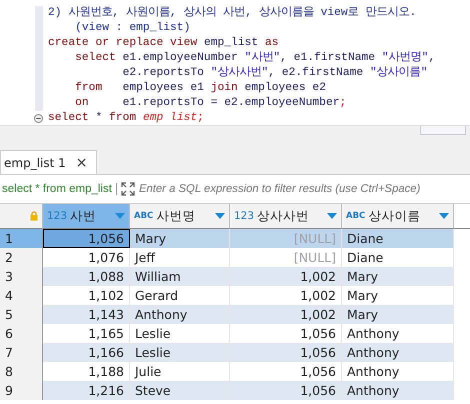  I want to click on column-header: ABC 상사이름, so click(398, 216).